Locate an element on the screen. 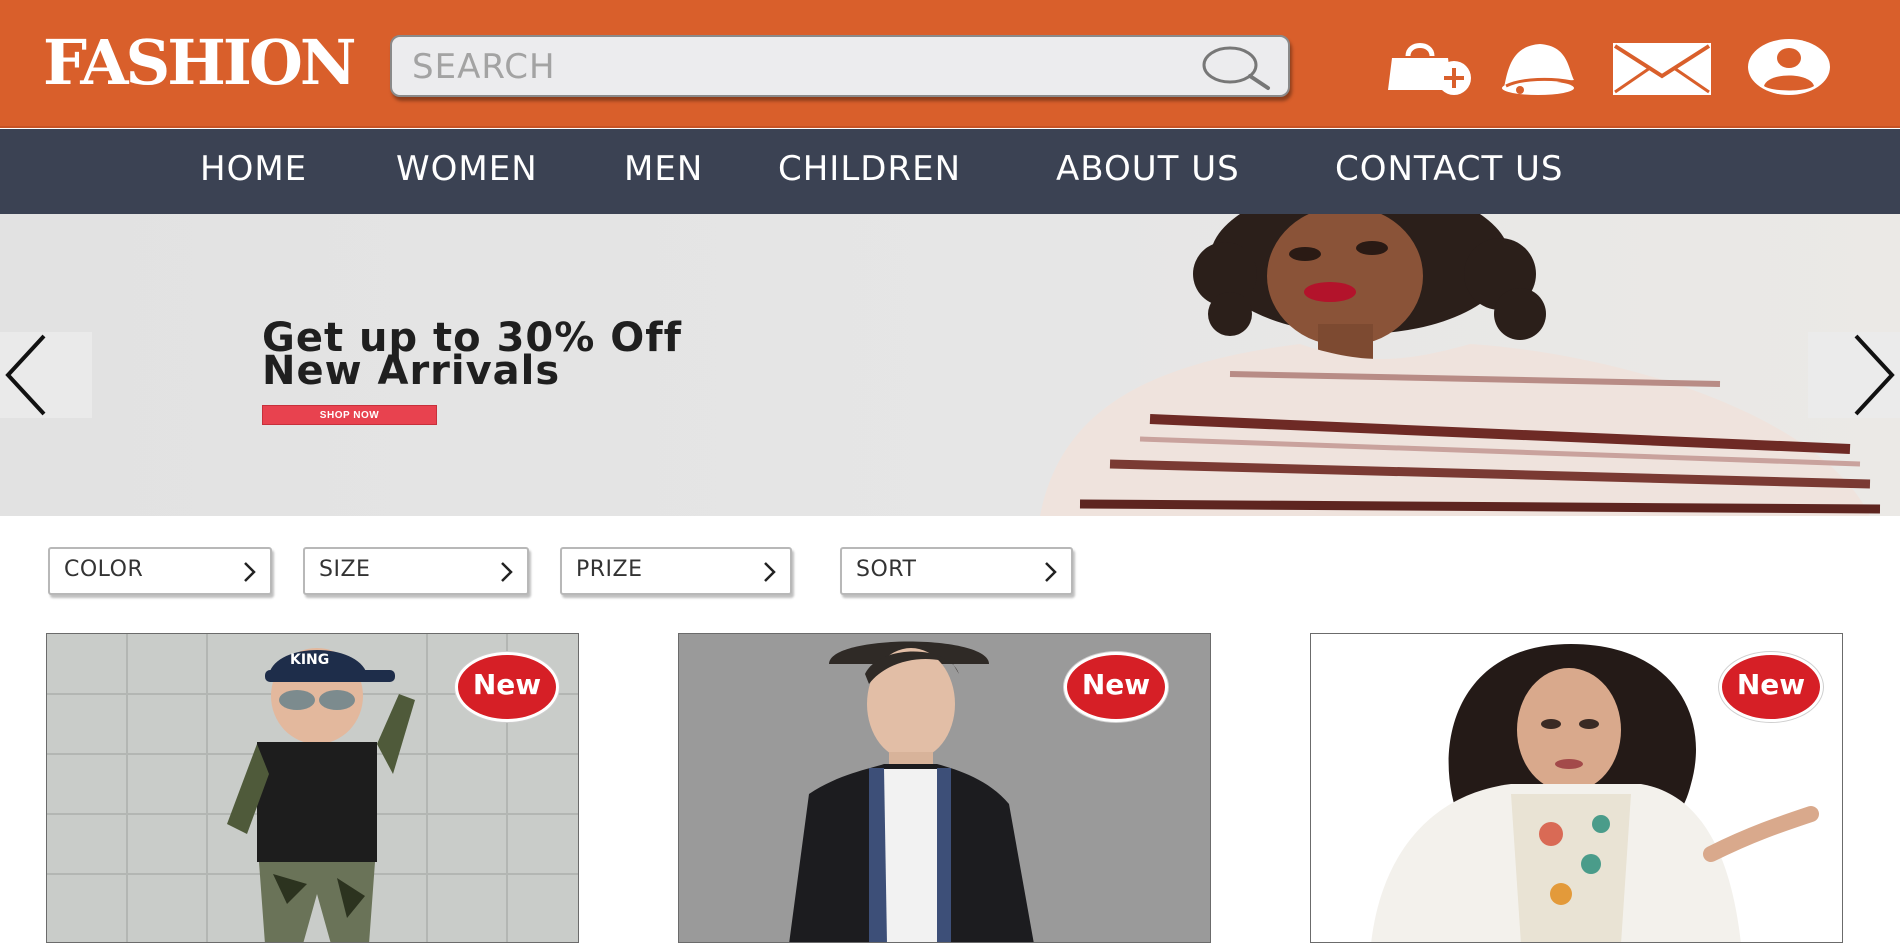  user-profile-icon is located at coordinates (1789, 67).